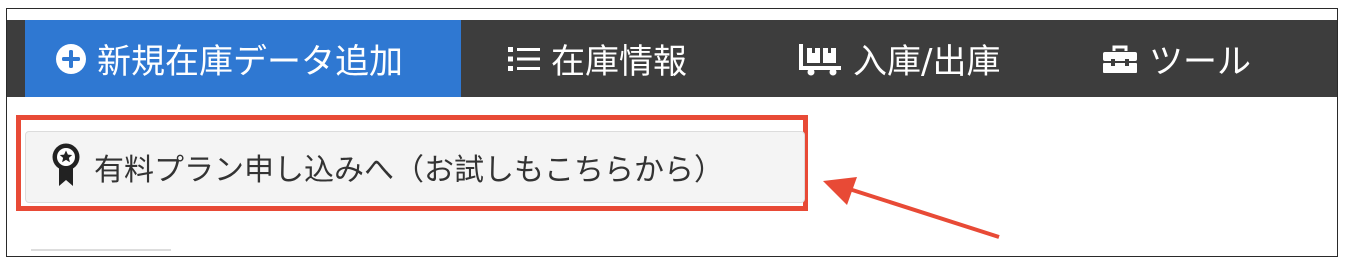  I want to click on nav-tools-label: ツール, so click(1200, 62).